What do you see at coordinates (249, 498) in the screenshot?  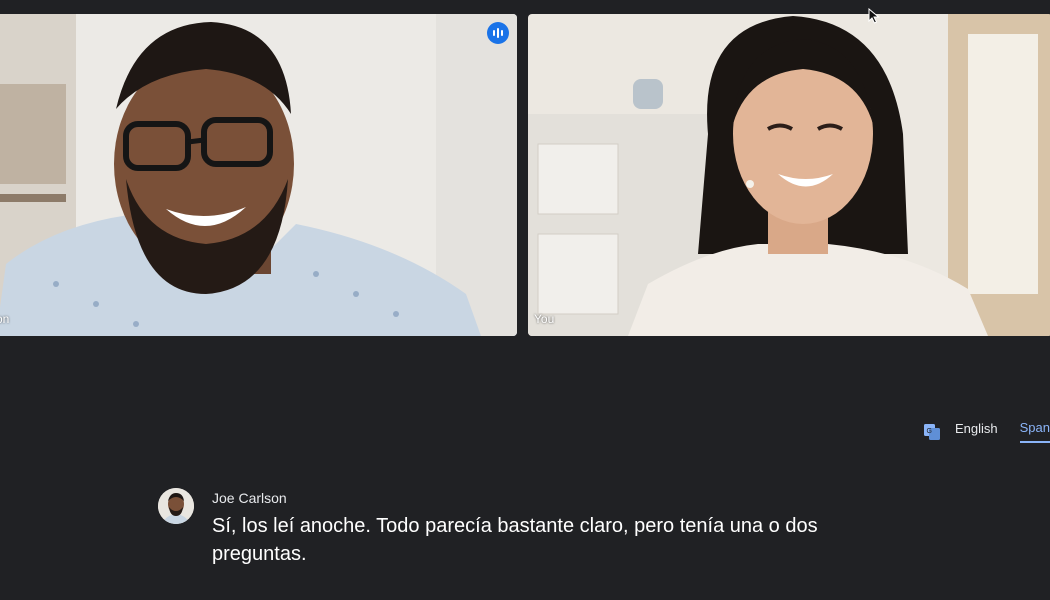 I see `caption-speaker-name: Joe Carlson` at bounding box center [249, 498].